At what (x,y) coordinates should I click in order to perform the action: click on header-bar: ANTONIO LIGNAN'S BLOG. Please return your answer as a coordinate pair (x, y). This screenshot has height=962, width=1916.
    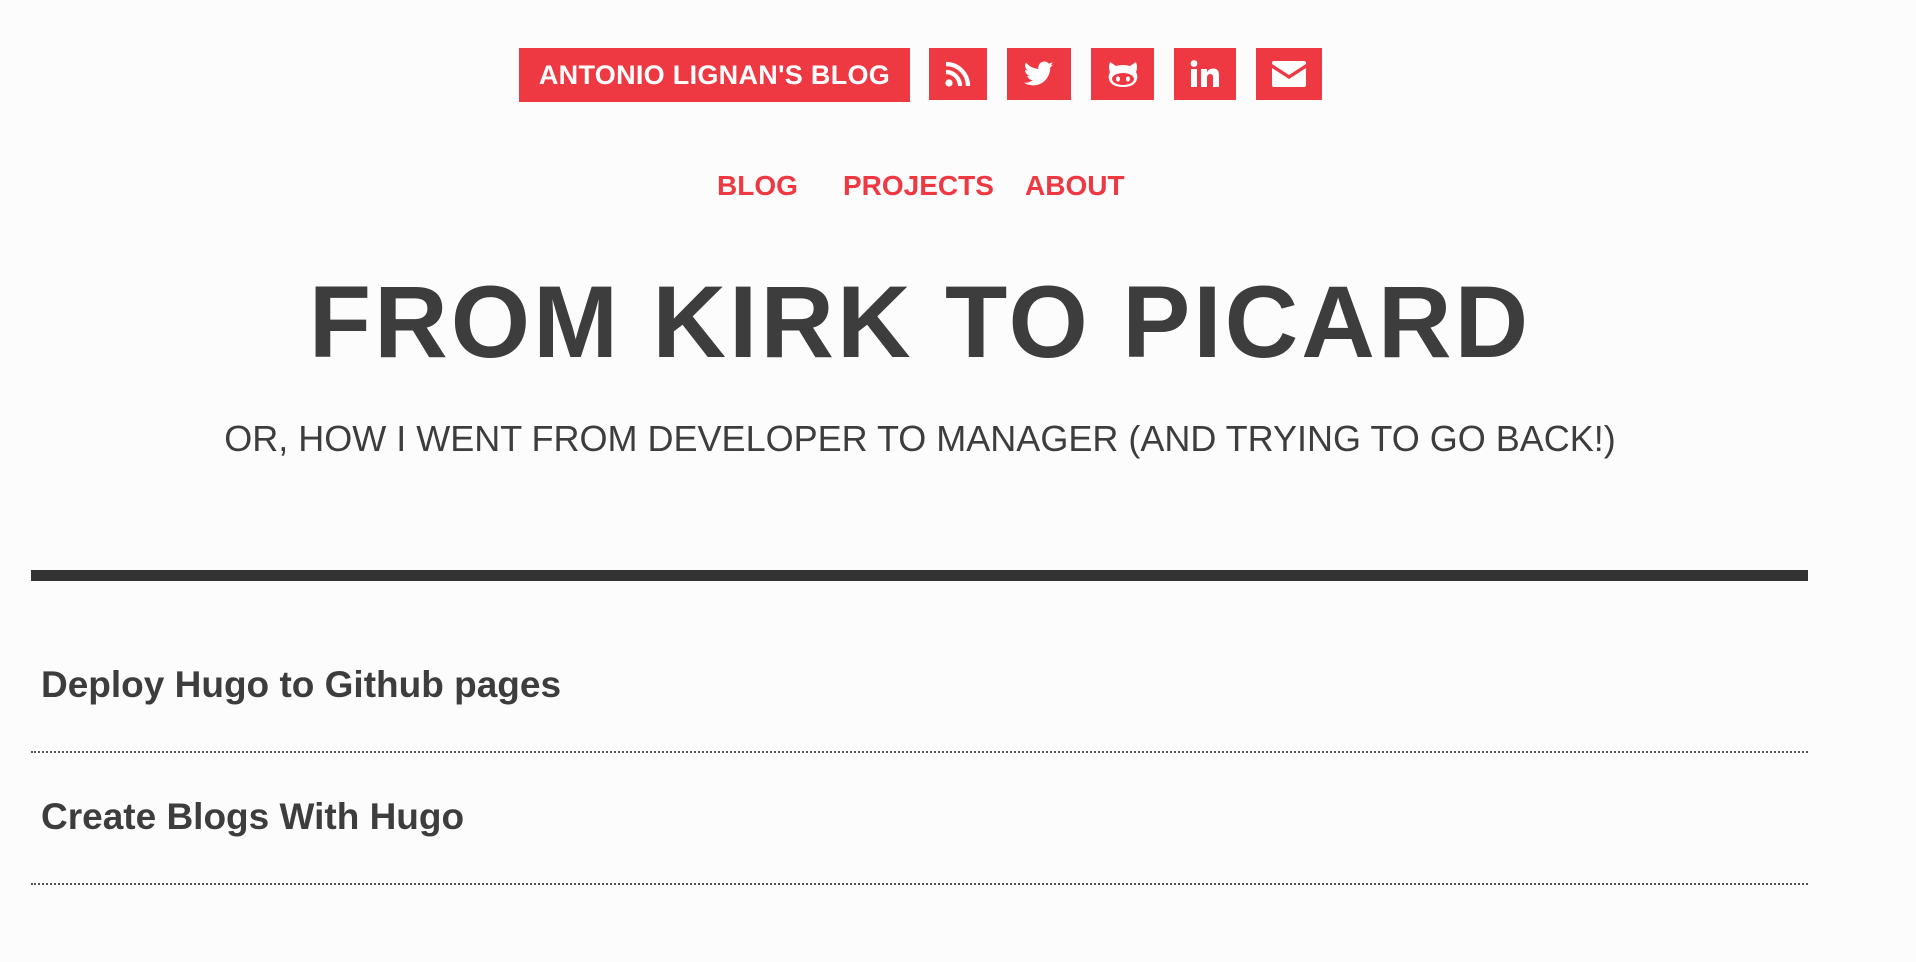
    Looking at the image, I should click on (958, 75).